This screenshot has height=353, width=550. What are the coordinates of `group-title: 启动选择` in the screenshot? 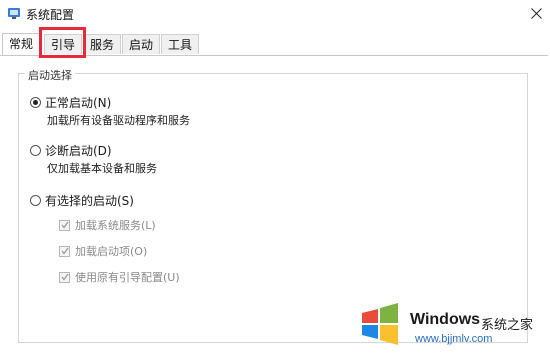 It's located at (50, 75).